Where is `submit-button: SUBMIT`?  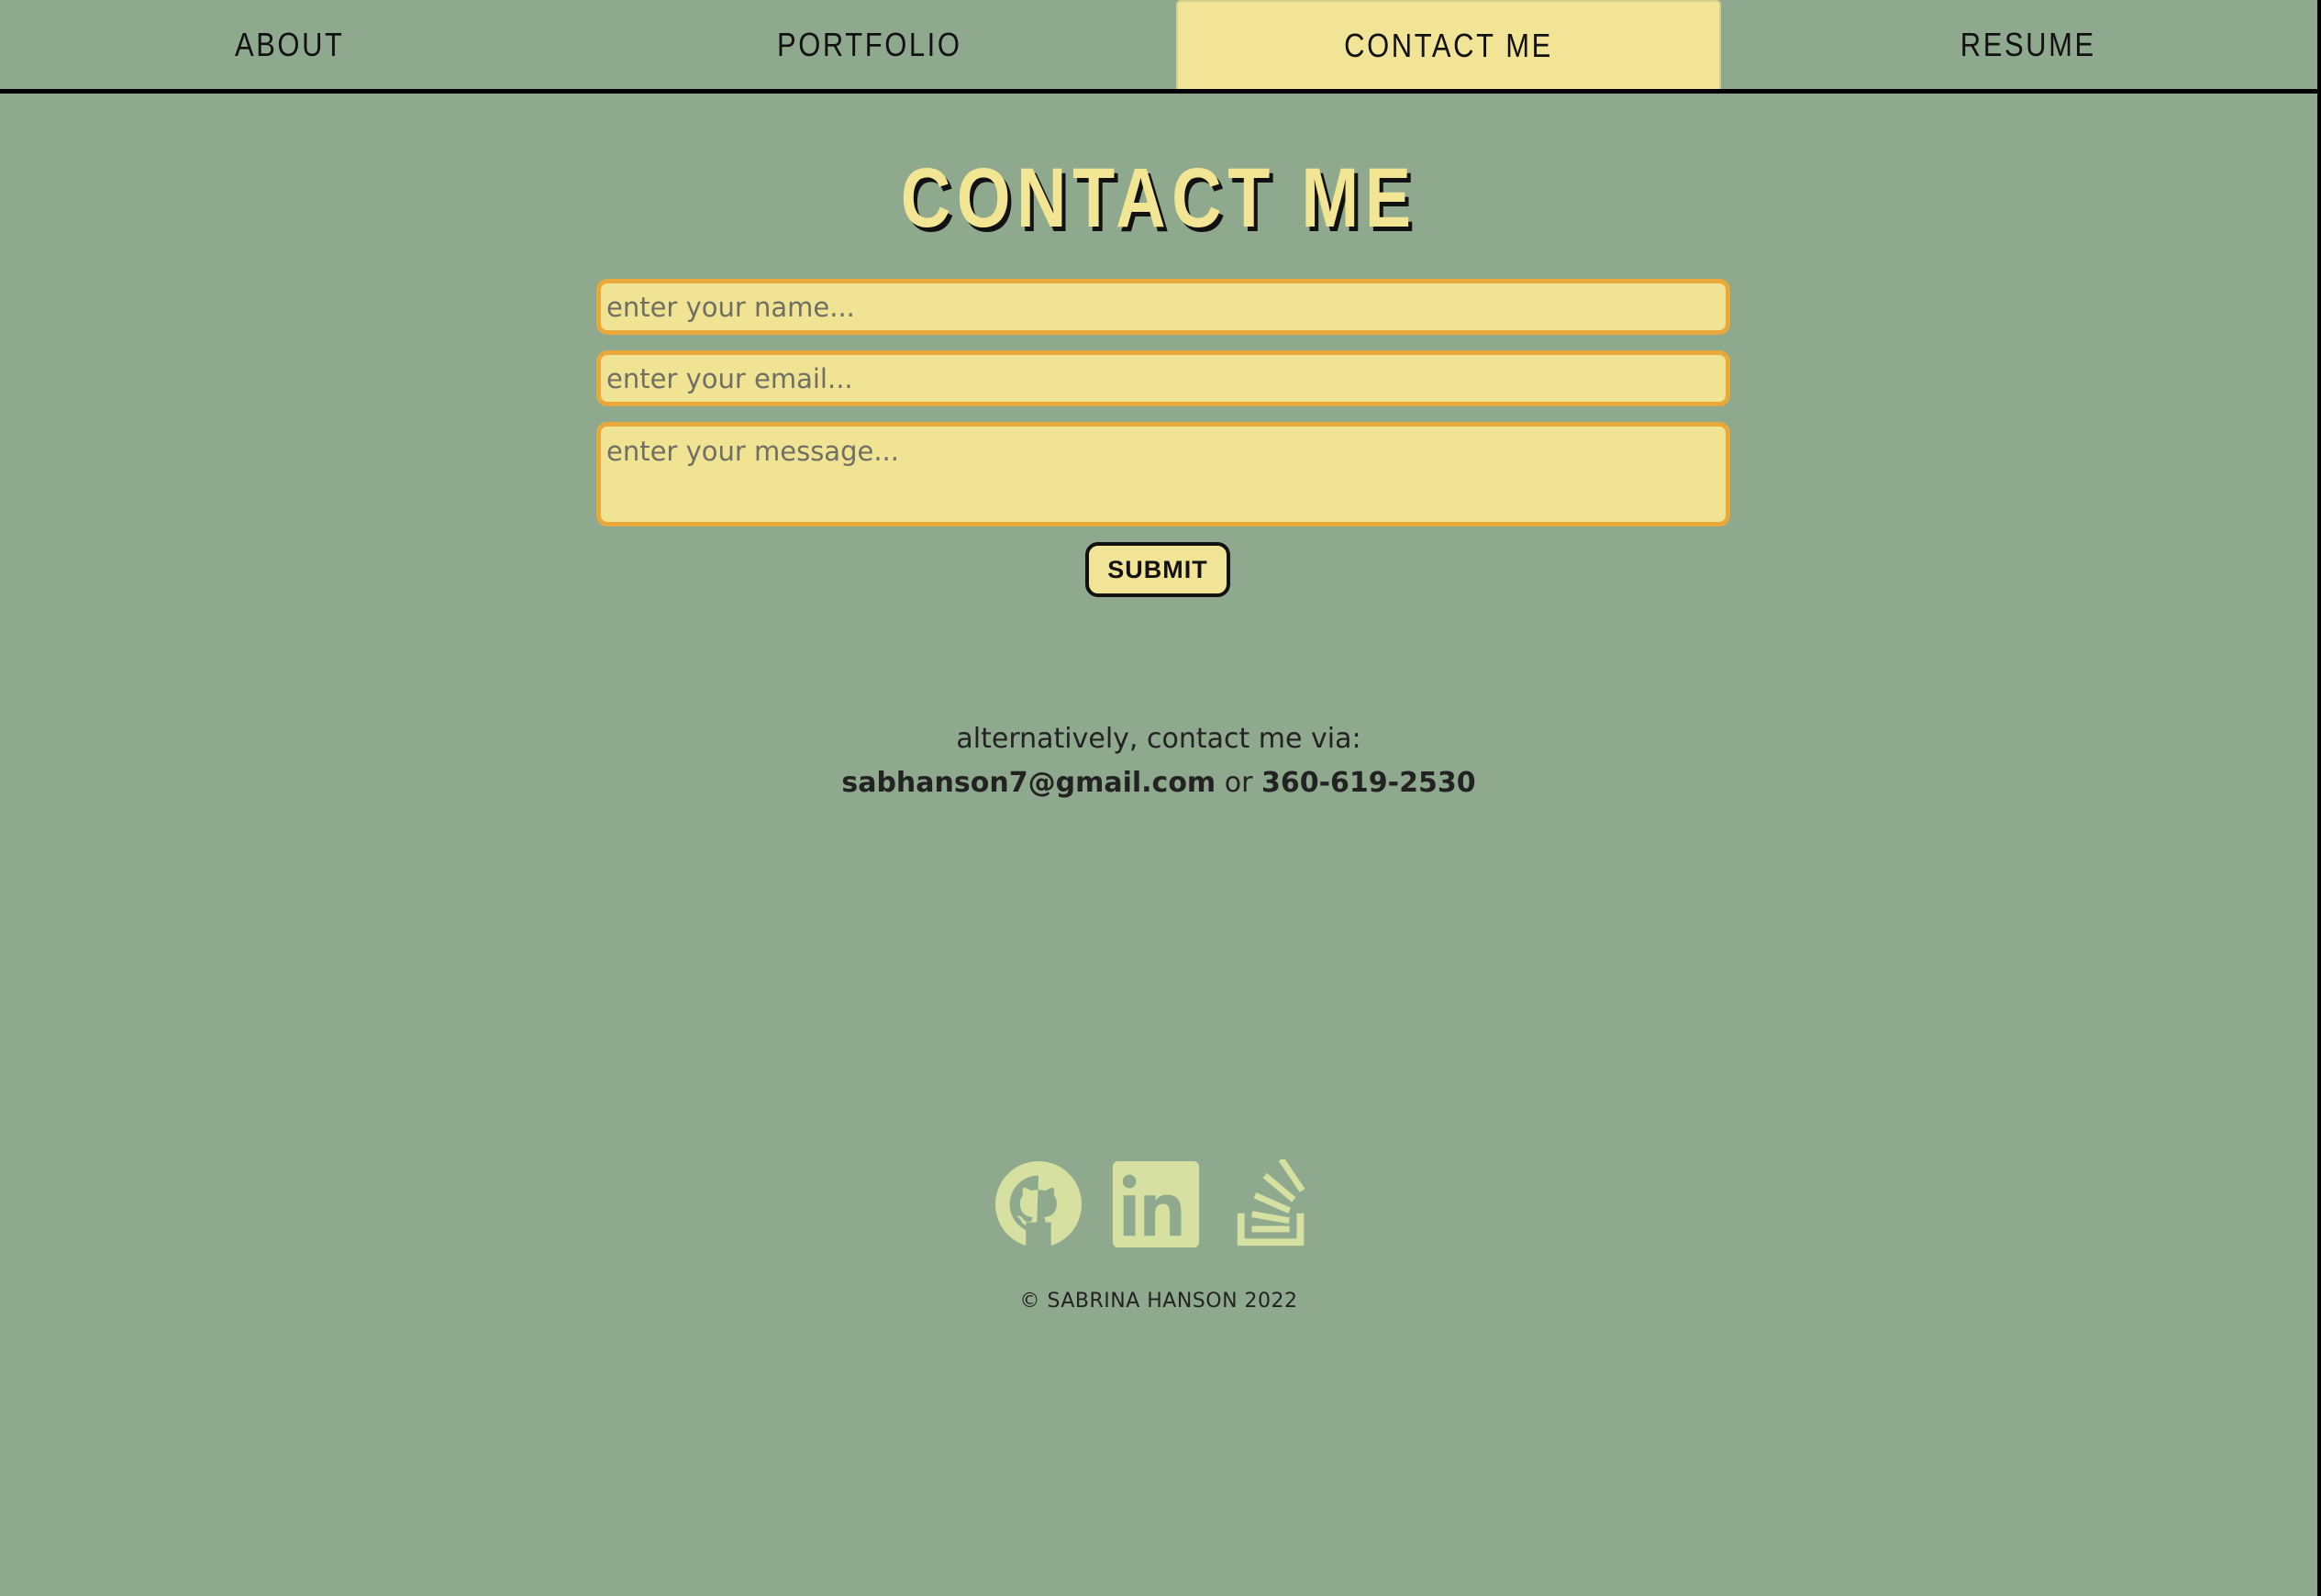 submit-button: SUBMIT is located at coordinates (1157, 569).